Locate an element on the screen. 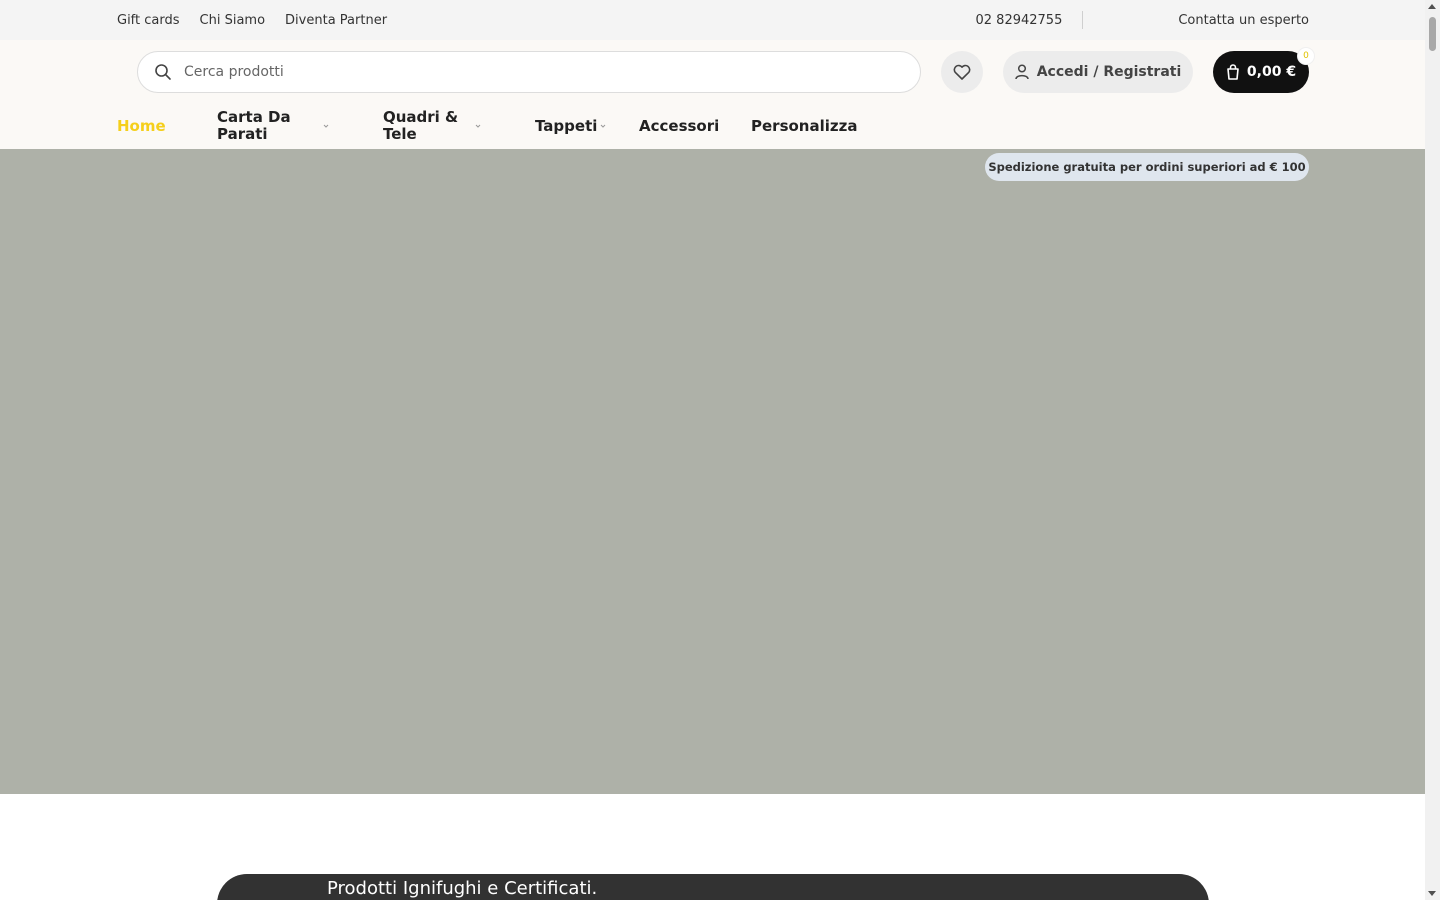 This screenshot has width=1440, height=900. cart-icon is located at coordinates (1233, 72).